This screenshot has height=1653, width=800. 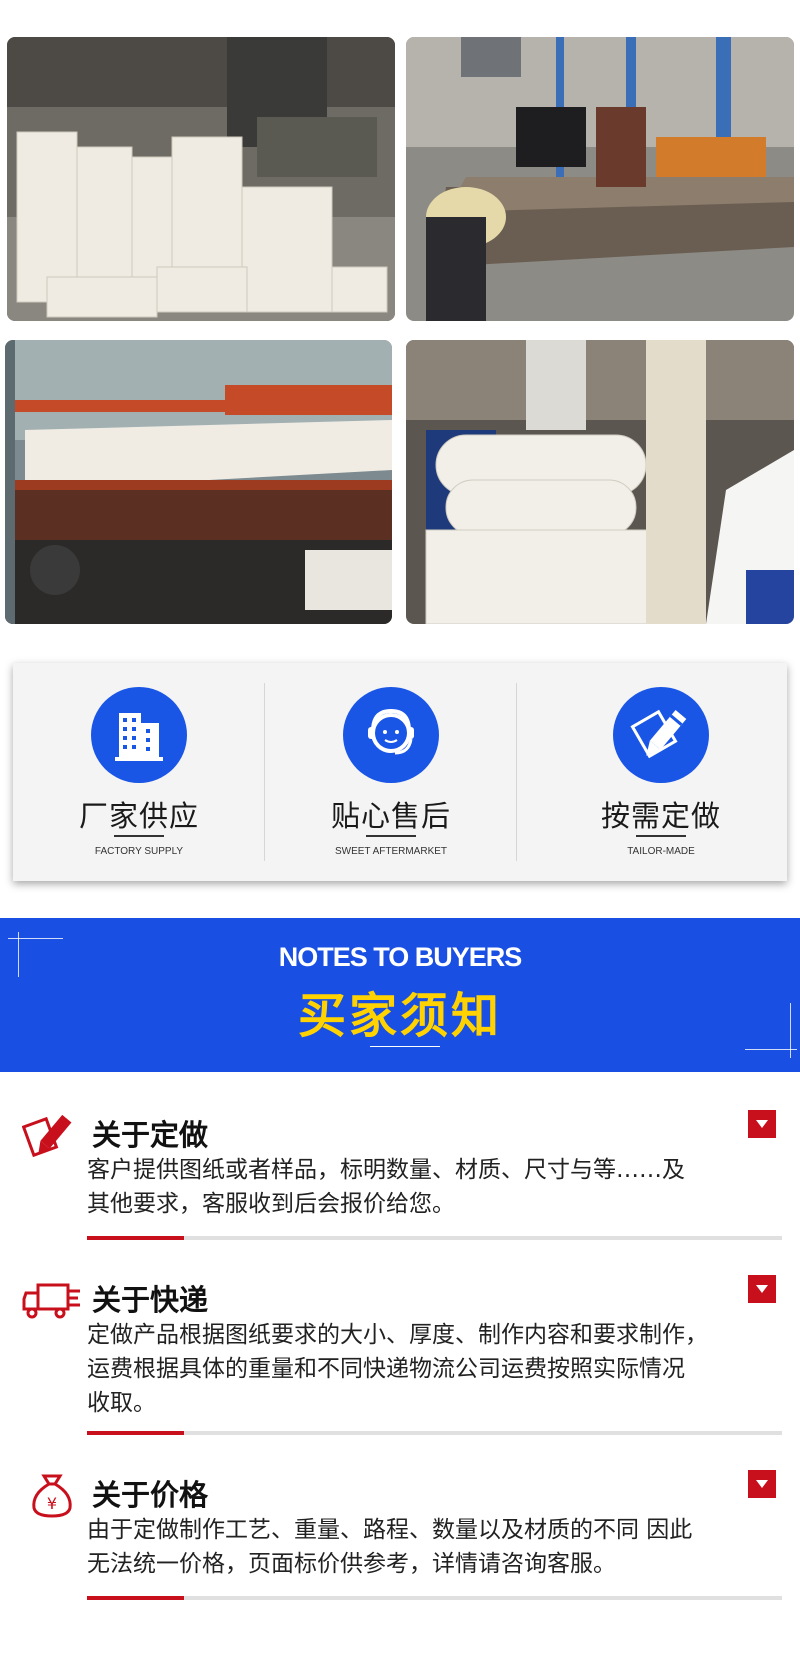 I want to click on banner-underline, so click(x=405, y=1046).